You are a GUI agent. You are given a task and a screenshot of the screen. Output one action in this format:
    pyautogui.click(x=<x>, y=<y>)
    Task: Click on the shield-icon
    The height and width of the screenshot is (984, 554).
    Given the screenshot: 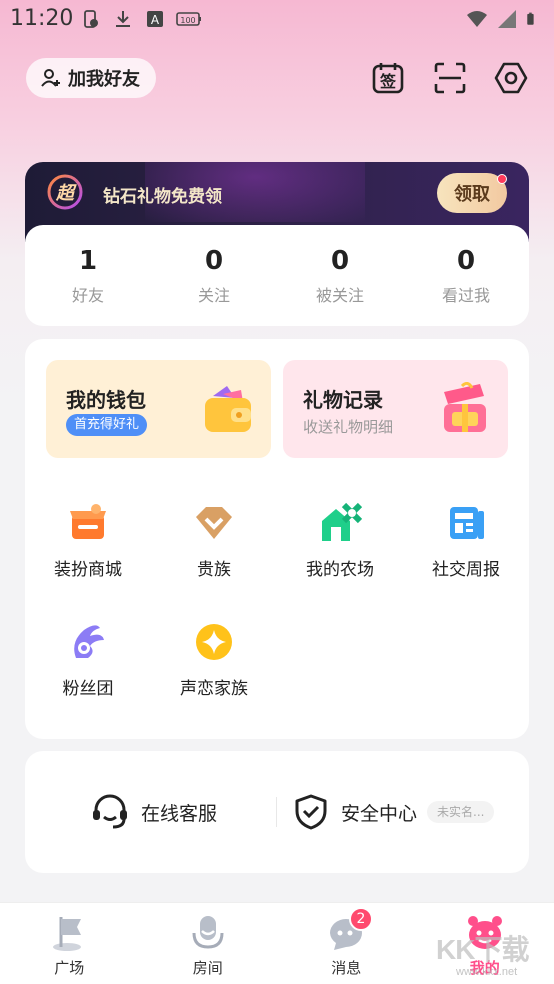 What is the action you would take?
    pyautogui.click(x=311, y=812)
    